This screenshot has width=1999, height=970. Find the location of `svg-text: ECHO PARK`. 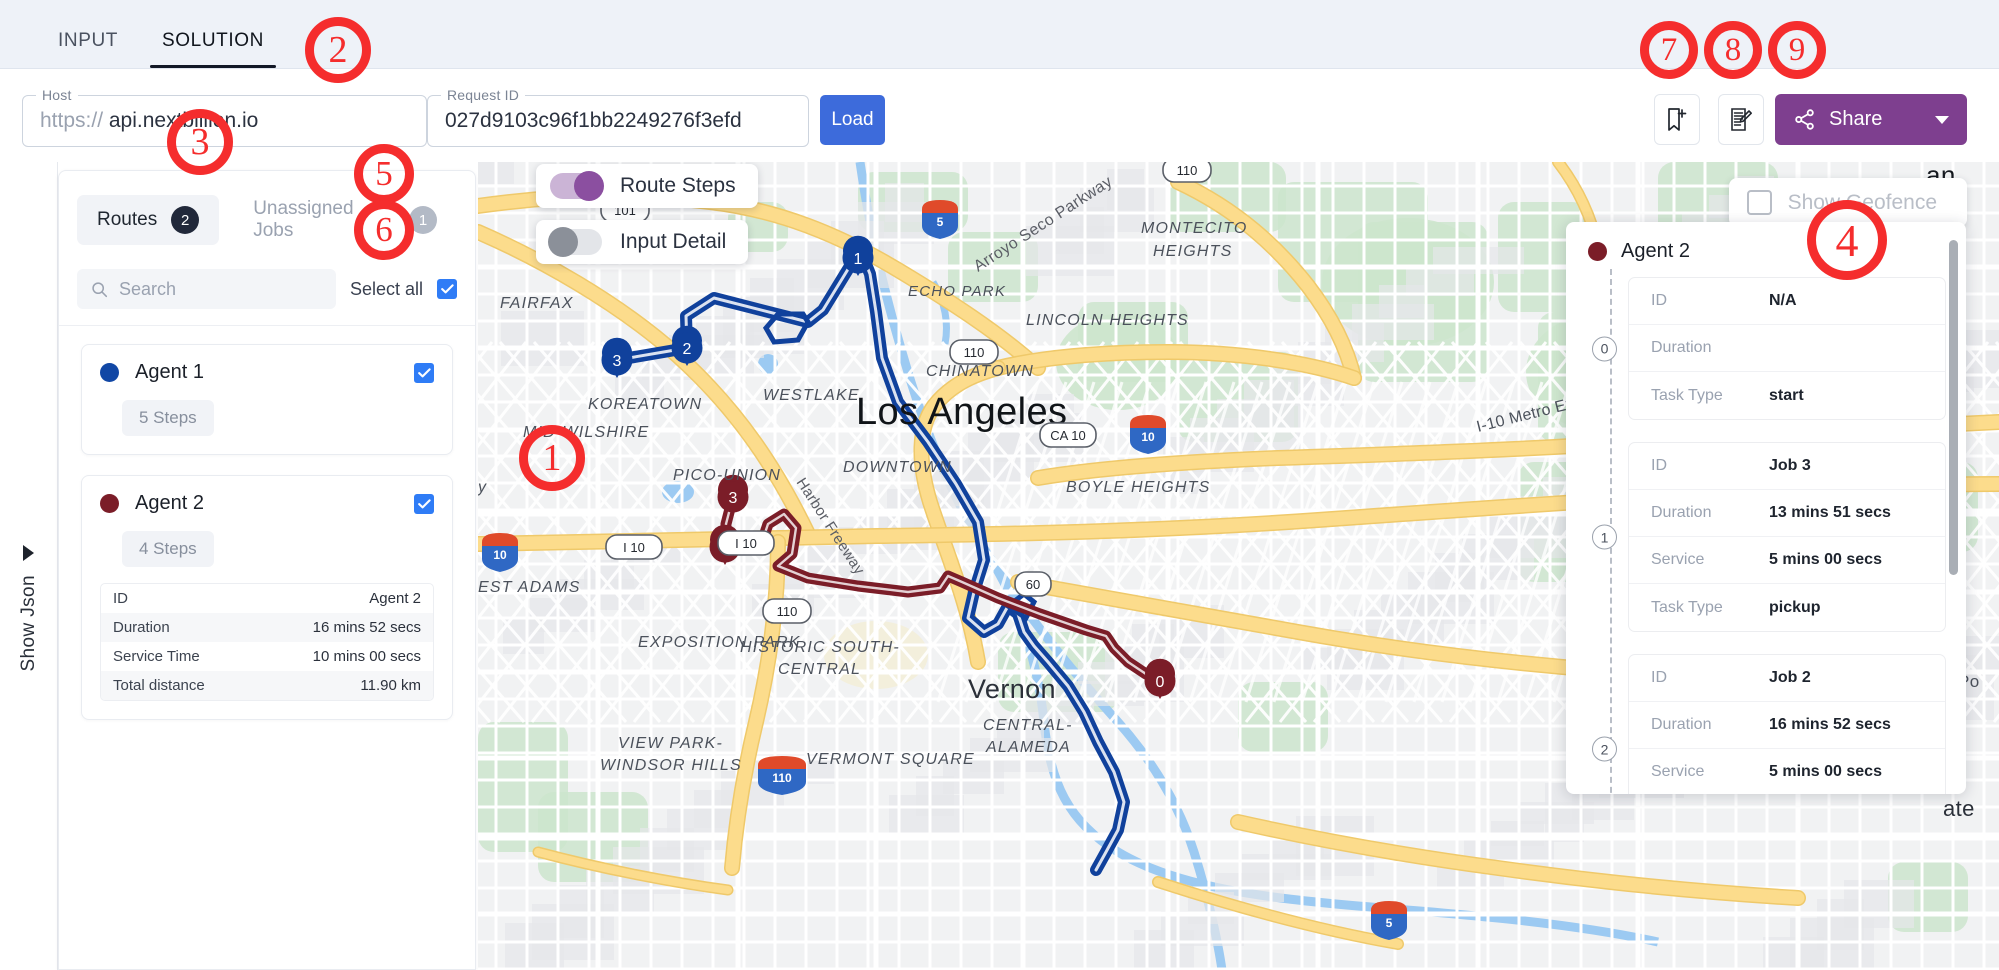

svg-text: ECHO PARK is located at coordinates (957, 291).